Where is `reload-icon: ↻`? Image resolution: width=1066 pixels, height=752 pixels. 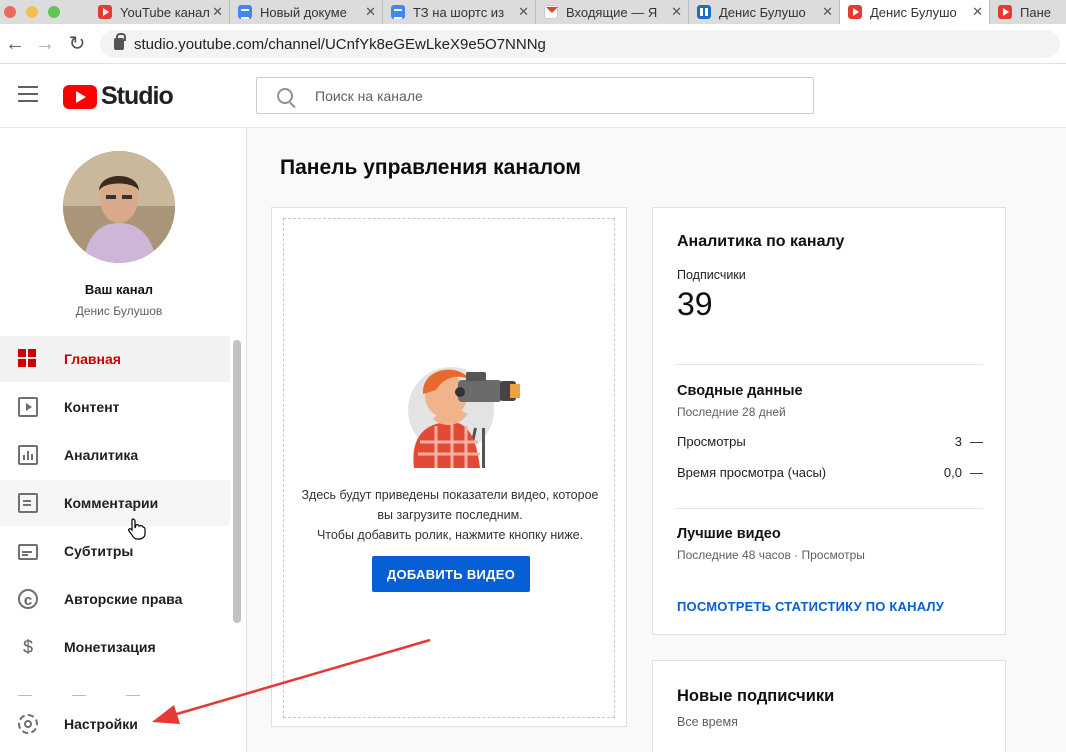
reload-icon: ↻ is located at coordinates (77, 44).